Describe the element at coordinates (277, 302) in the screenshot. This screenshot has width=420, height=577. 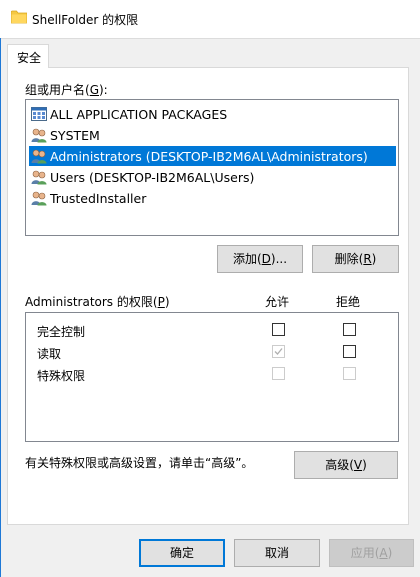
I see `allow-header: 允许` at that location.